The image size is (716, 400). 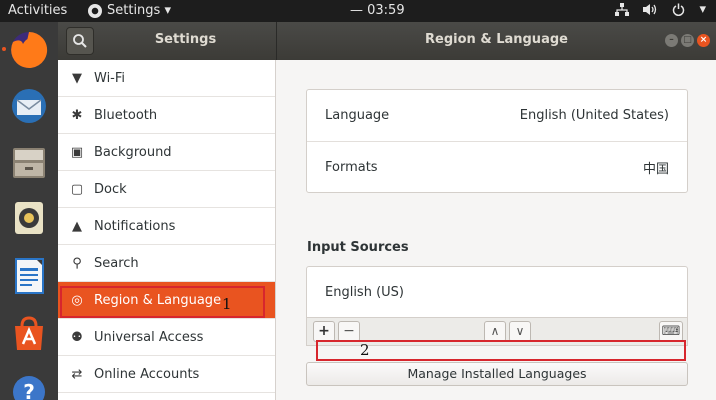 I want to click on sidebar-item-search: ⚲ Search, so click(x=166, y=263).